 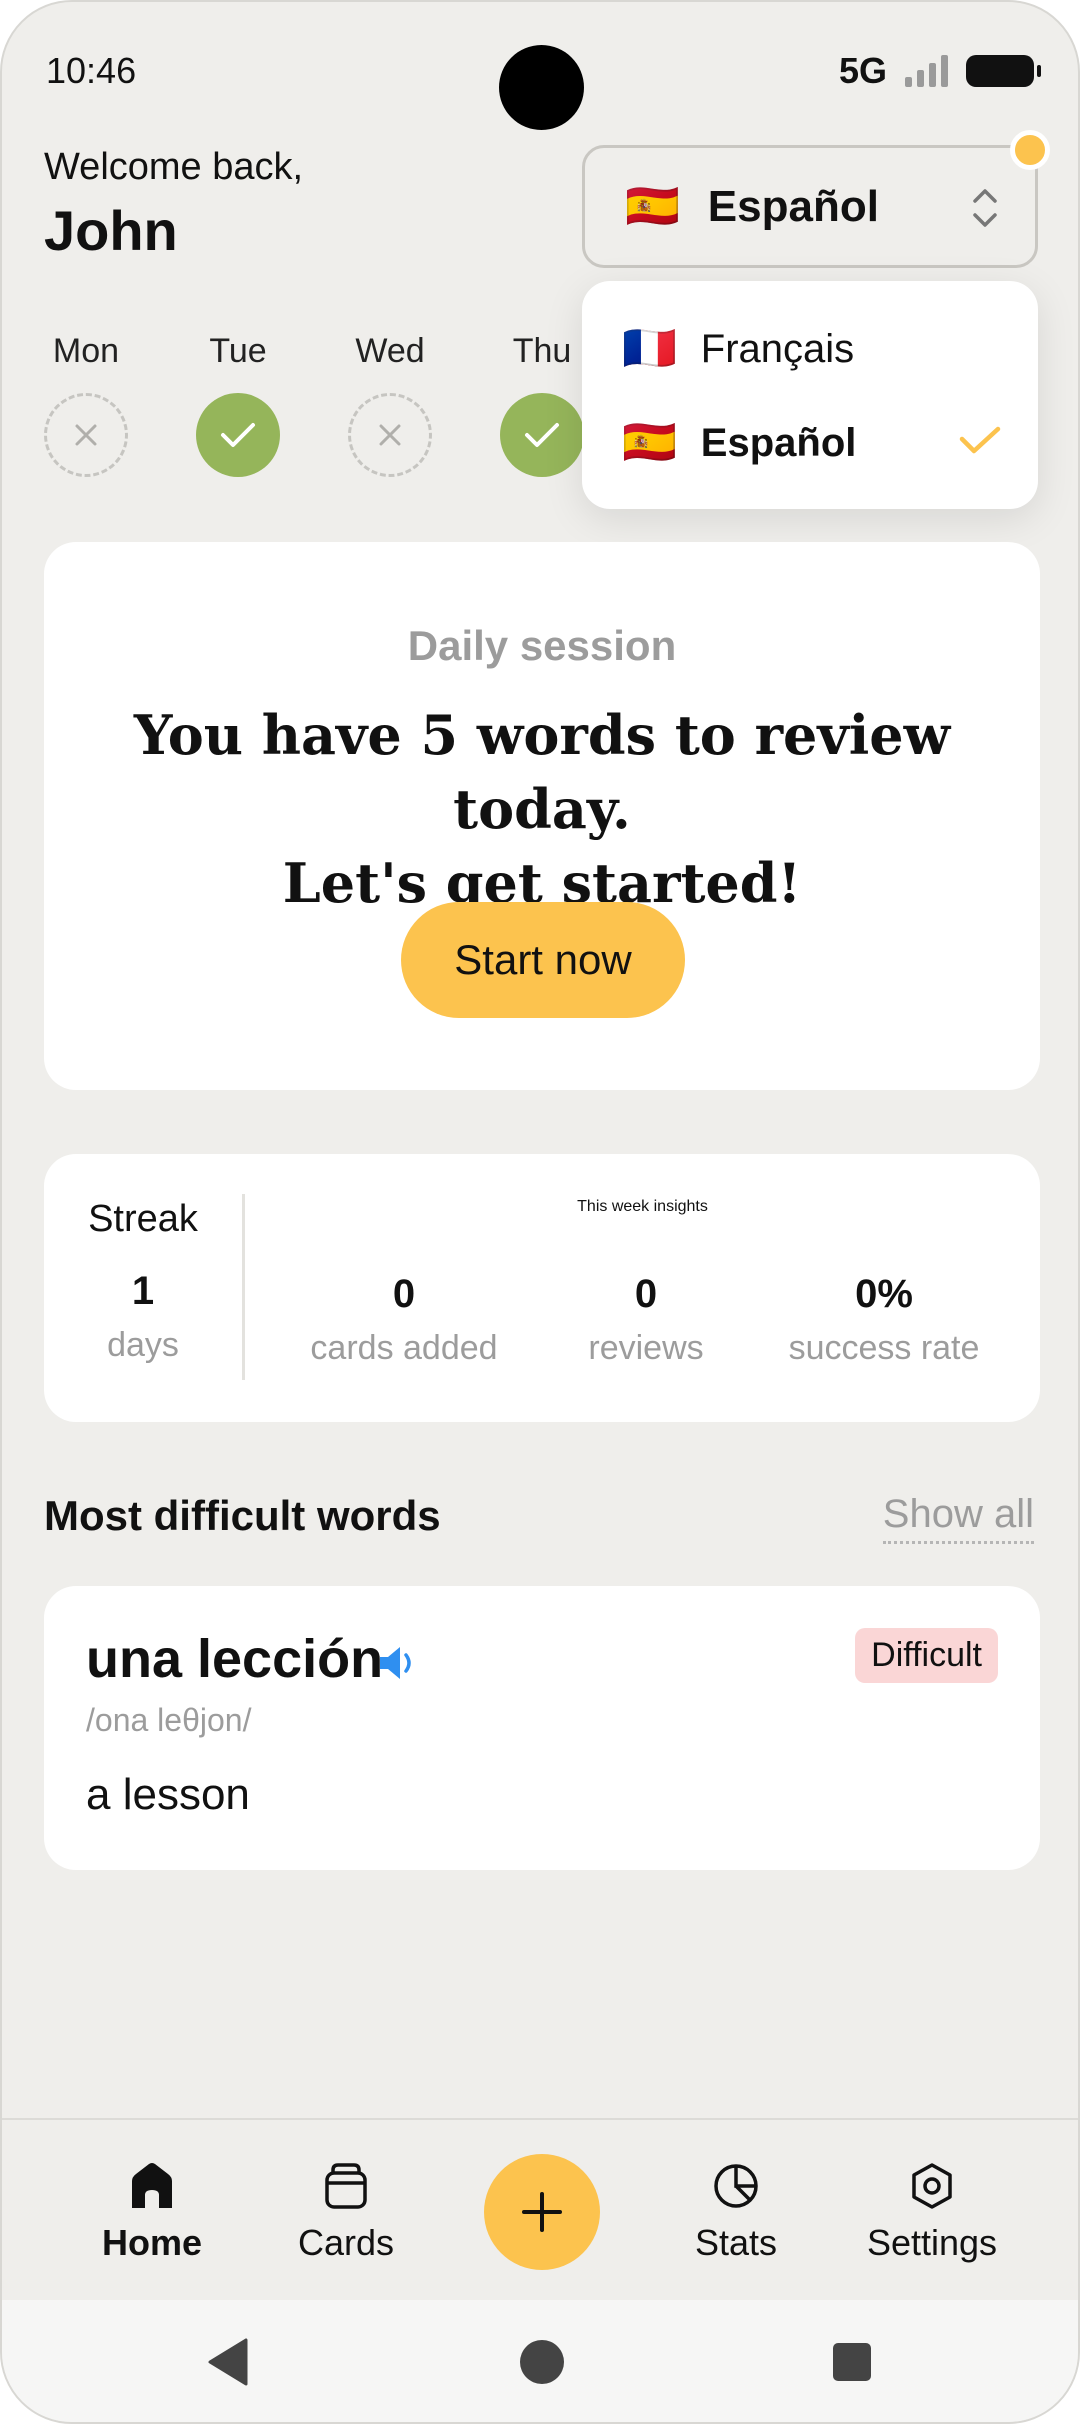 What do you see at coordinates (397, 1663) in the screenshot?
I see `speaker-icon` at bounding box center [397, 1663].